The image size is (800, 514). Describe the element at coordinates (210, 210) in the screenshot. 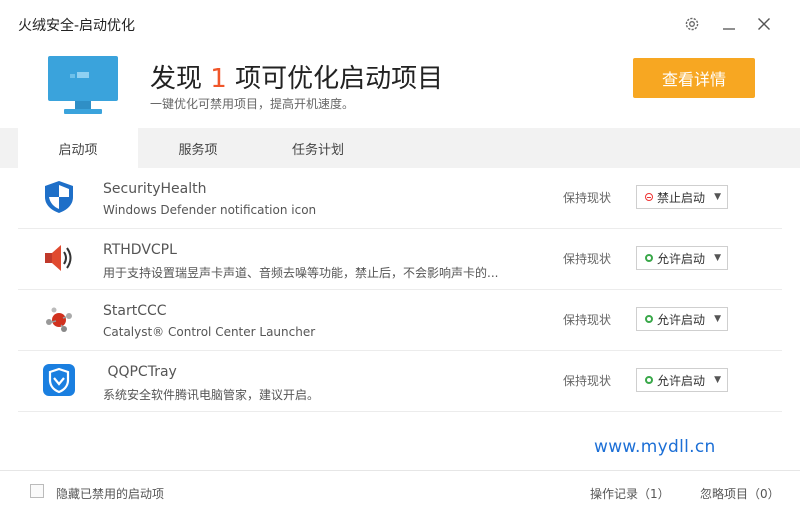

I see `item-description: Windows Defender notification icon` at that location.